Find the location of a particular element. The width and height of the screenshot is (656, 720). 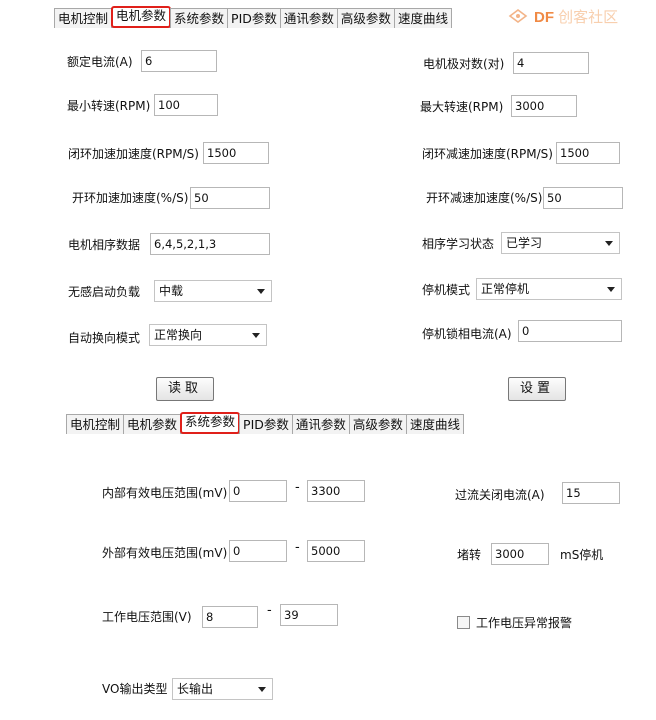

tab-comm-params: 通讯参数 is located at coordinates (308, 18).